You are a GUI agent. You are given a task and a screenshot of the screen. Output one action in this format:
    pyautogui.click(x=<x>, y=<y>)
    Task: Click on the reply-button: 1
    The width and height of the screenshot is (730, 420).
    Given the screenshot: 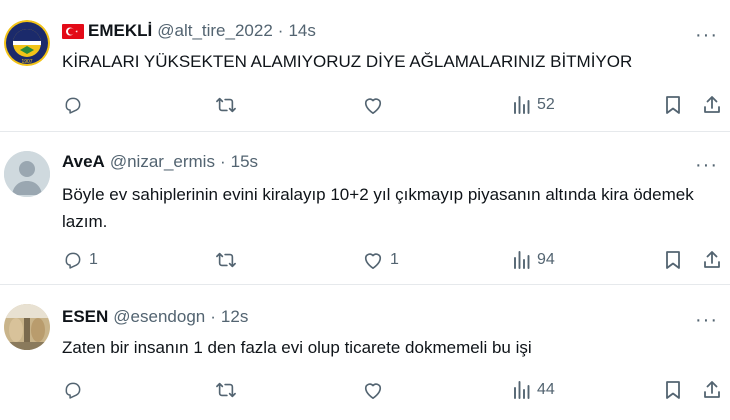 What is the action you would take?
    pyautogui.click(x=80, y=260)
    